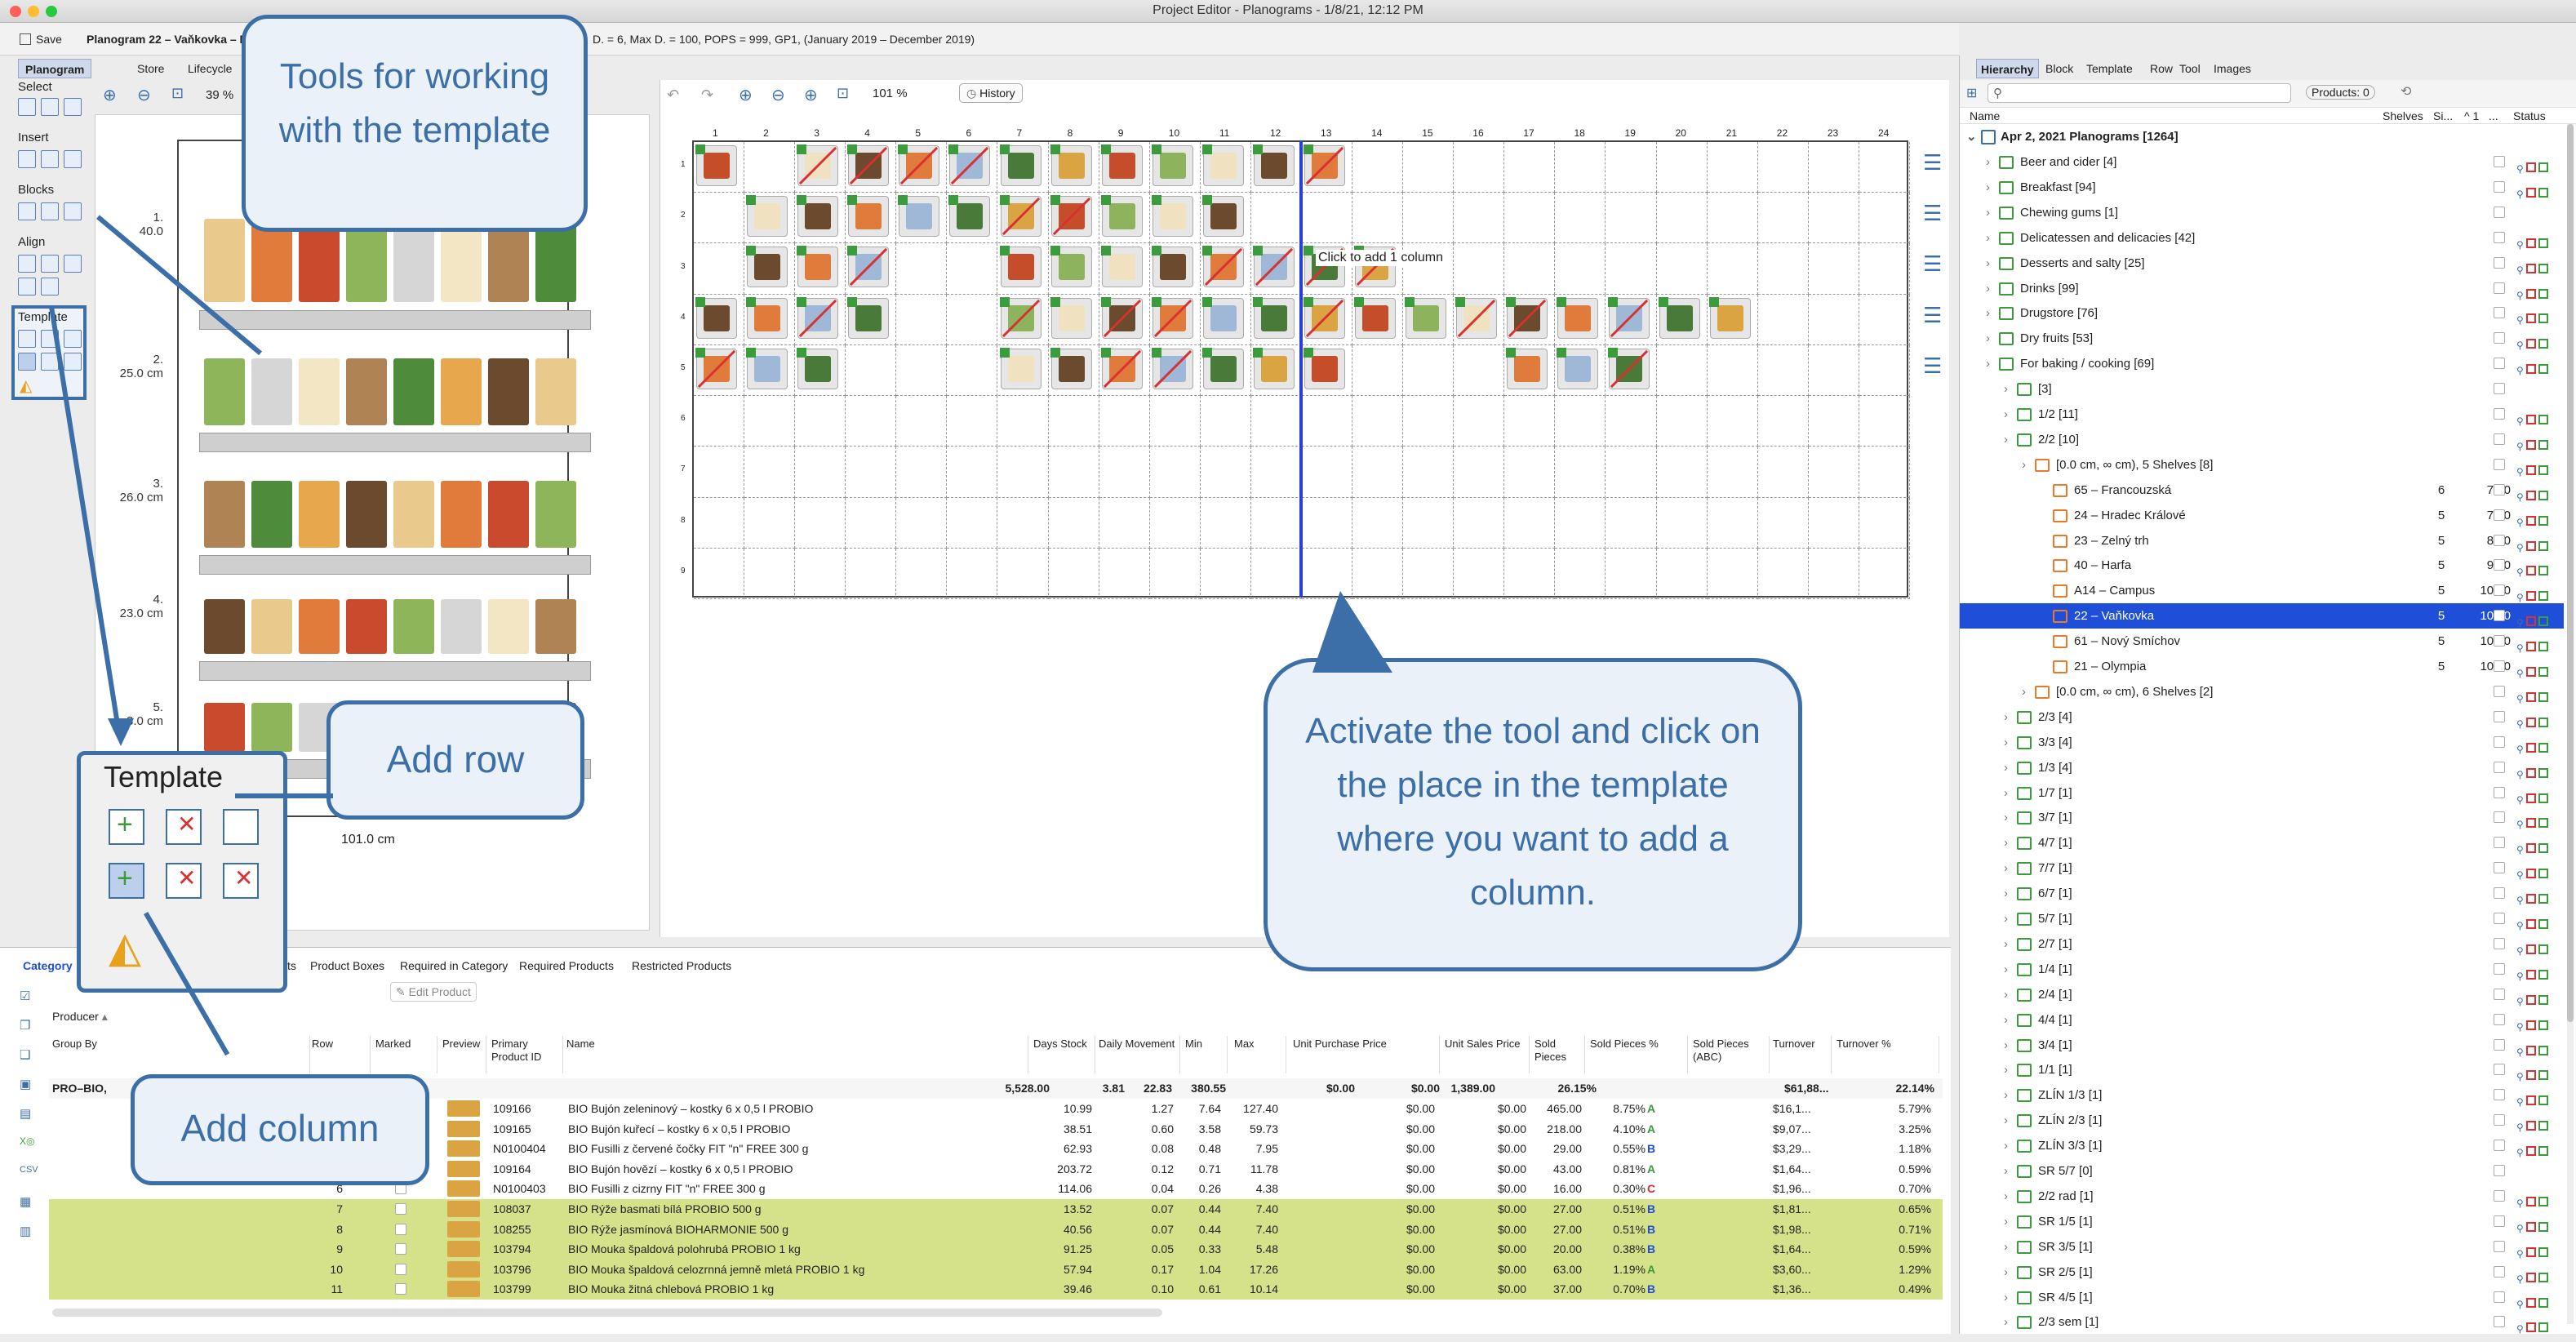 The image size is (2576, 1342). Describe the element at coordinates (144, 95) in the screenshot. I see `zoom-out-icon: ⊖` at that location.